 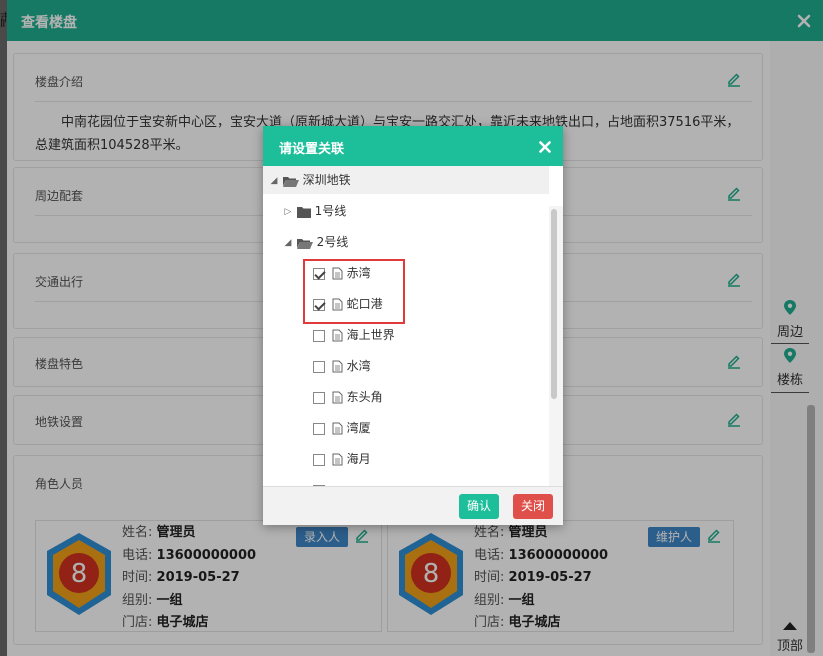 I want to click on tree-node-line2: ◢ 2号线, so click(x=316, y=242).